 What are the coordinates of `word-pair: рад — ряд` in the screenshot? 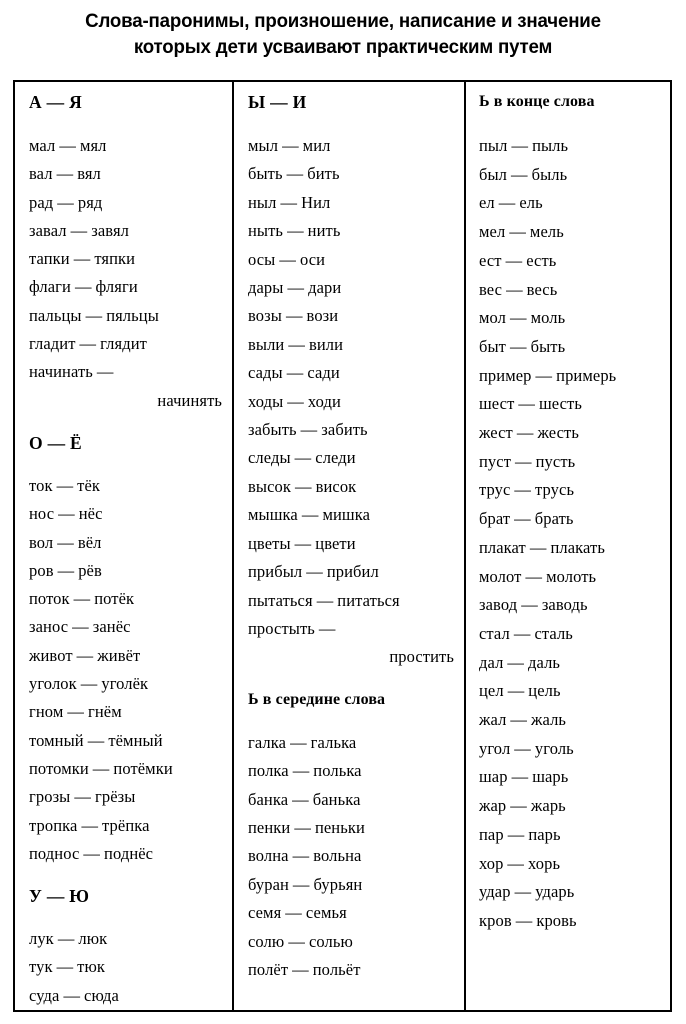 It's located at (127, 203).